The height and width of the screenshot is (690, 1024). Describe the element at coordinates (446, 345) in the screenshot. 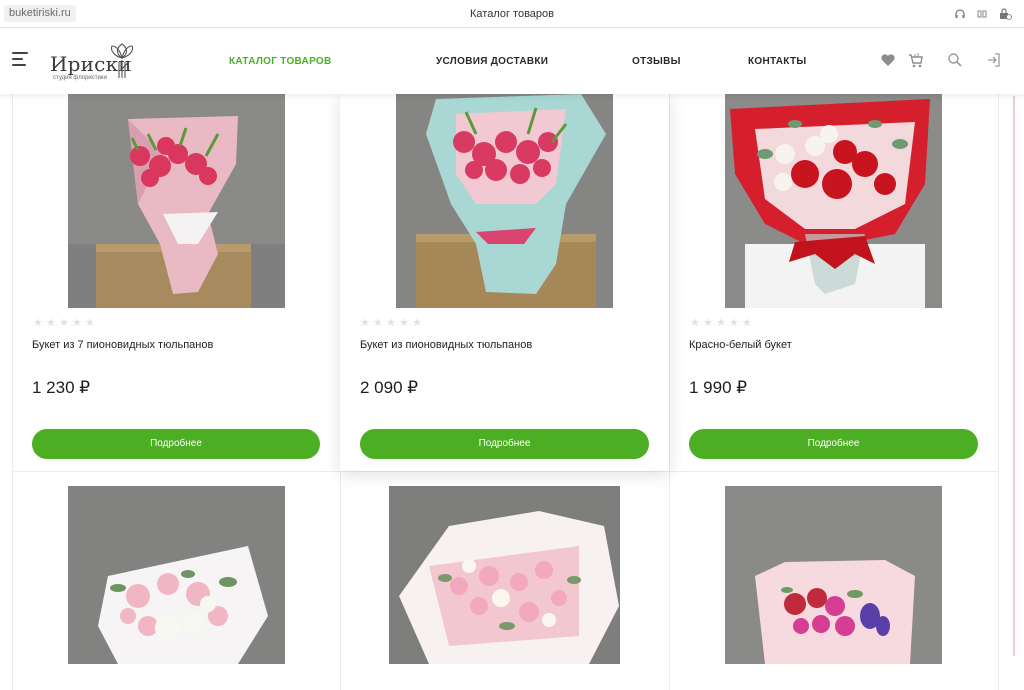

I see `product-name: Букет из пионовидных тюльпанов` at that location.